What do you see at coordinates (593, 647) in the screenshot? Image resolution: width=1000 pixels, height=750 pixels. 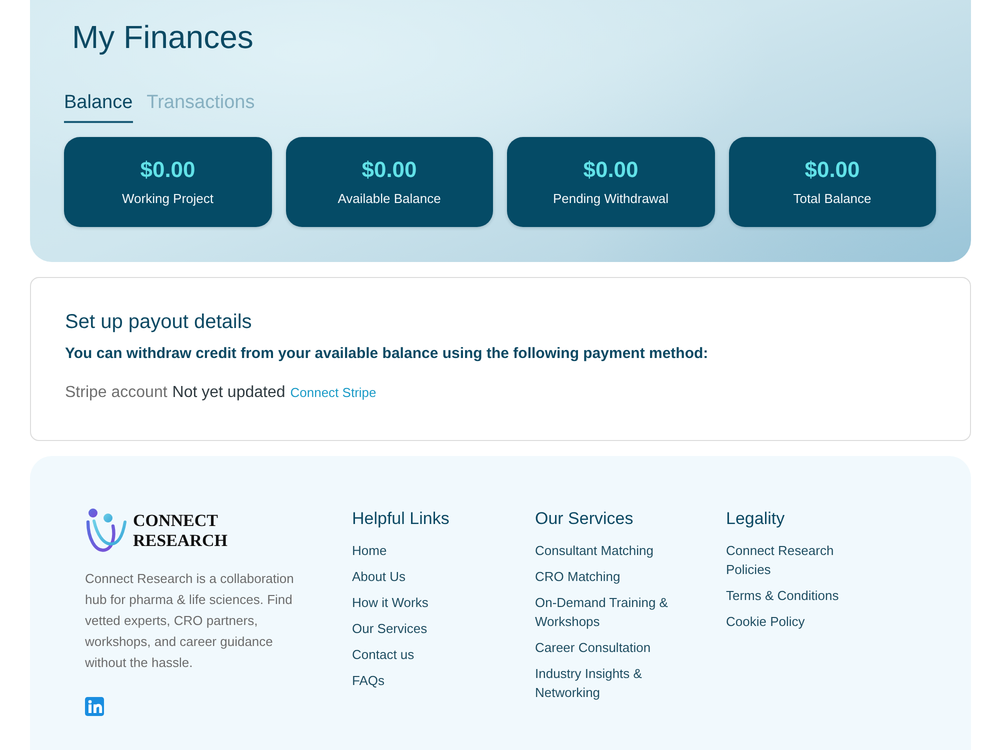 I see `footer-link: Career Consultation` at bounding box center [593, 647].